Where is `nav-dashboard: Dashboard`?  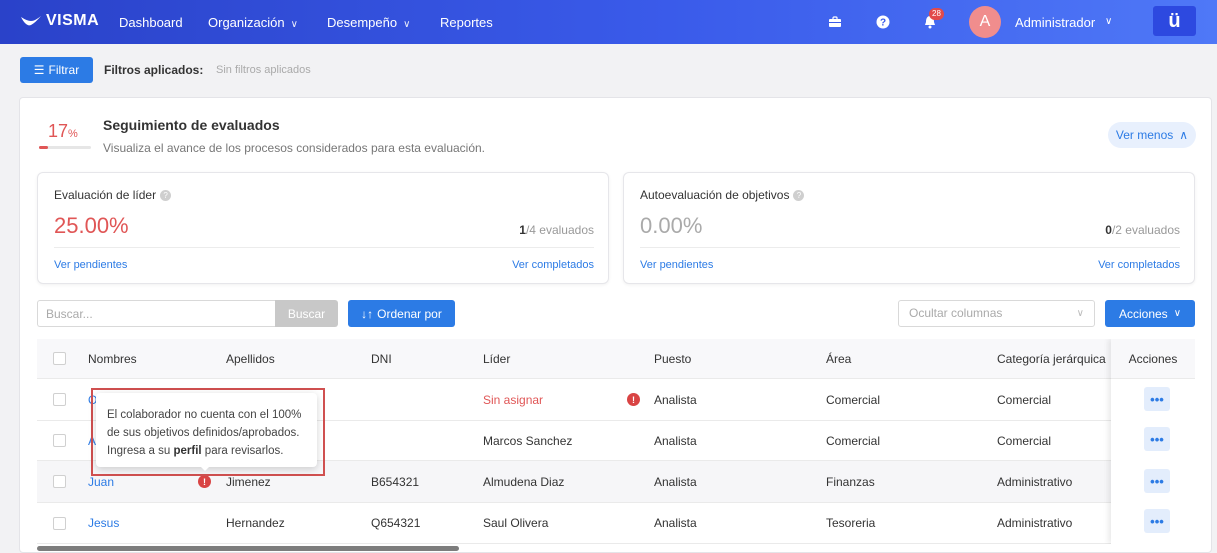
nav-dashboard: Dashboard is located at coordinates (151, 22).